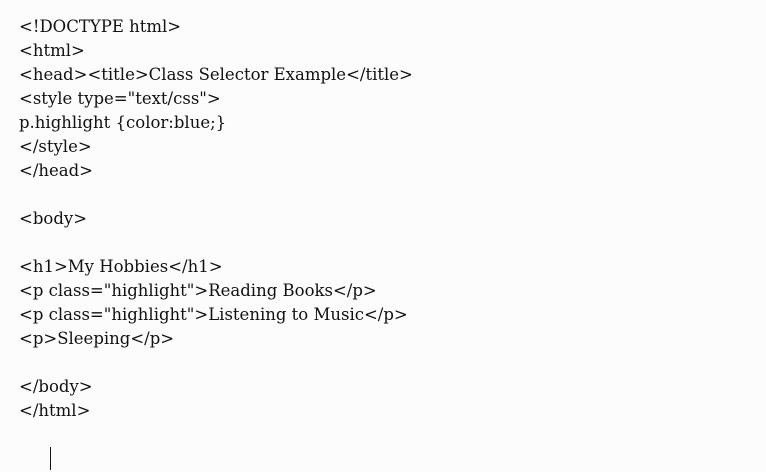 The width and height of the screenshot is (766, 472). What do you see at coordinates (53, 218) in the screenshot?
I see `code-line: <body>` at bounding box center [53, 218].